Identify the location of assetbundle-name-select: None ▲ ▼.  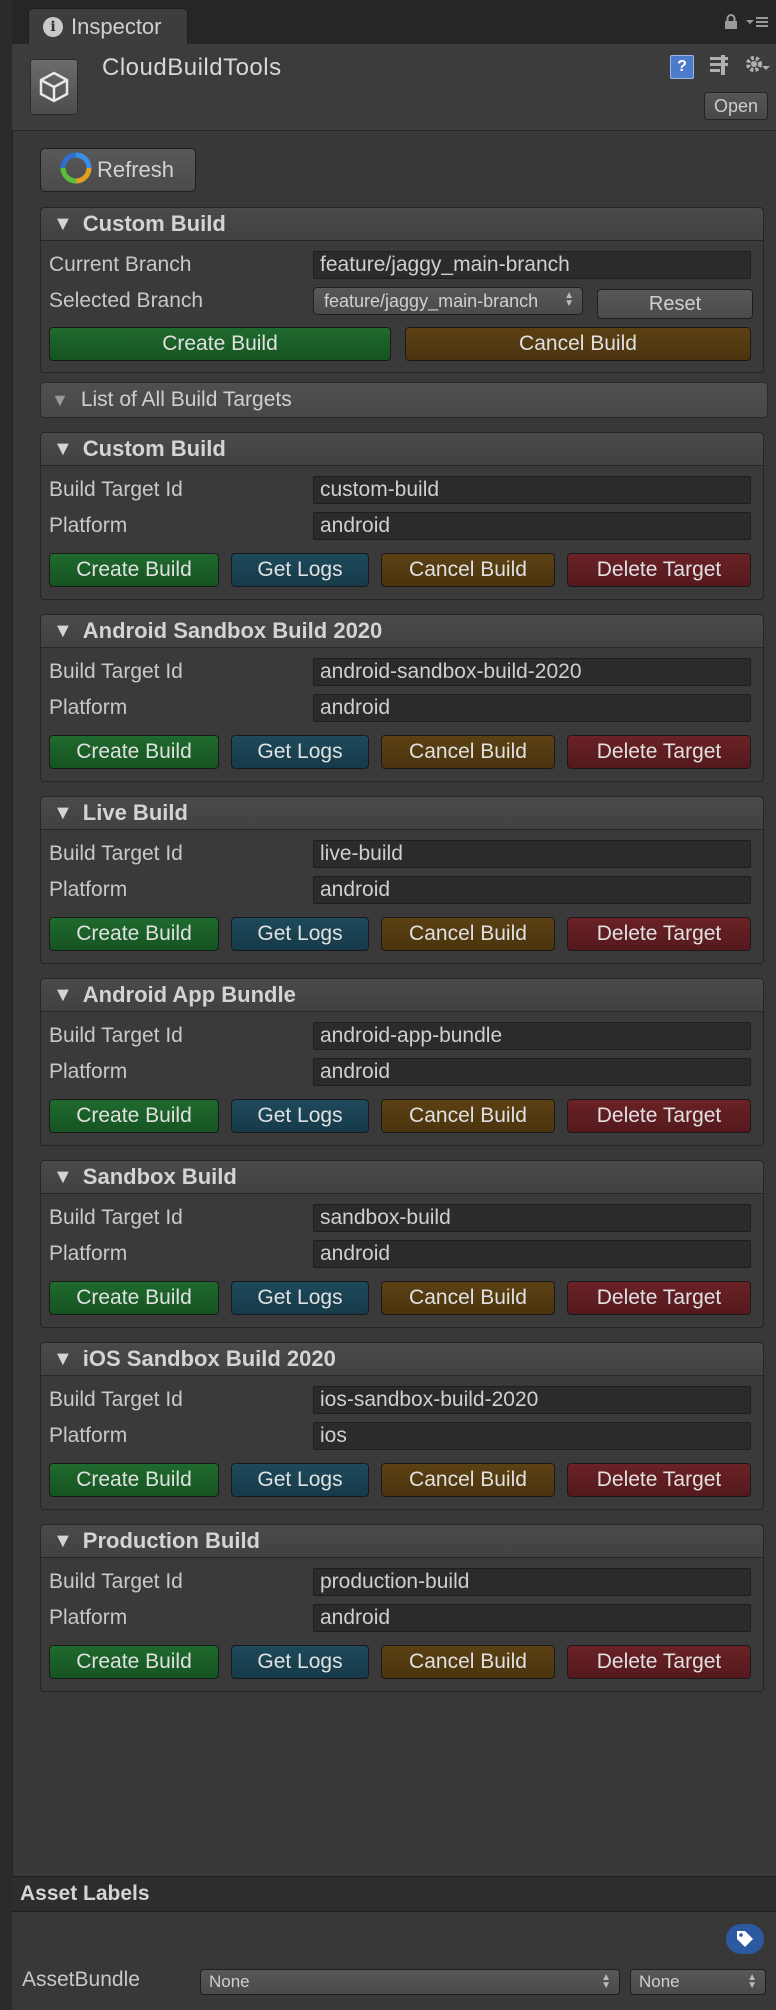
(410, 1982).